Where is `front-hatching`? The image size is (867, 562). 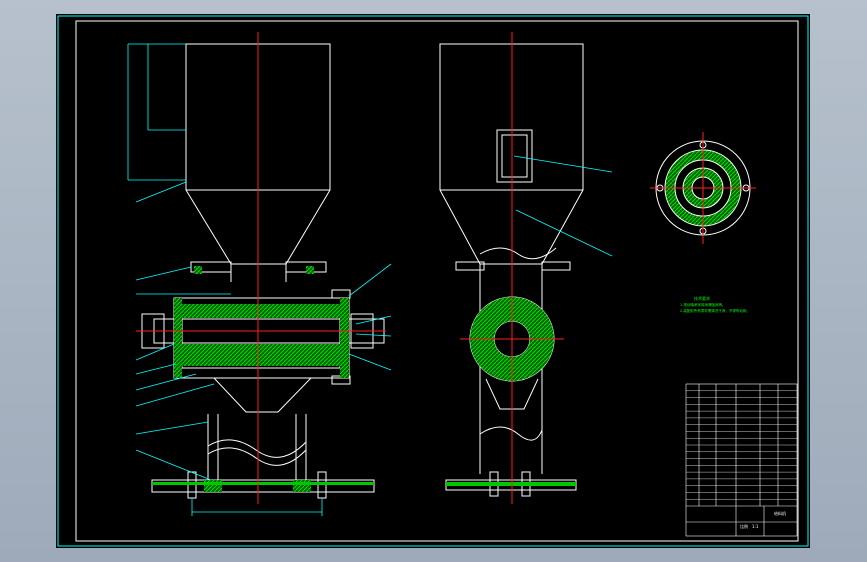
front-hatching is located at coordinates (263, 379).